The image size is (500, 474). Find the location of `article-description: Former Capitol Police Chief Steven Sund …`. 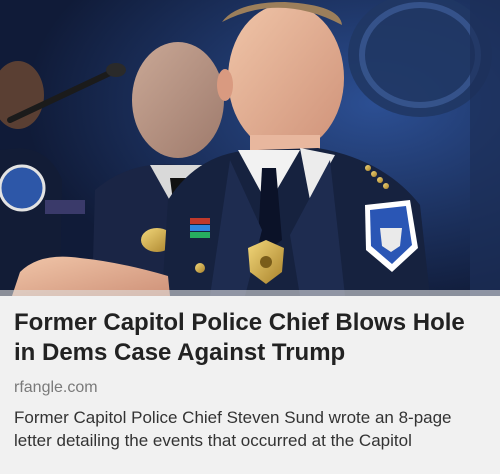

article-description: Former Capitol Police Chief Steven Sund … is located at coordinates (233, 429).